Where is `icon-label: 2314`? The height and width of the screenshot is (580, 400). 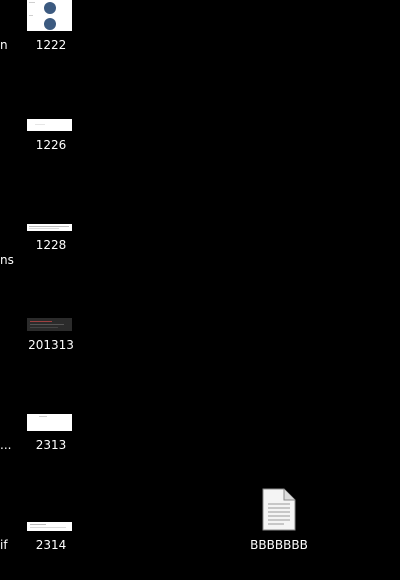 icon-label: 2314 is located at coordinates (51, 545).